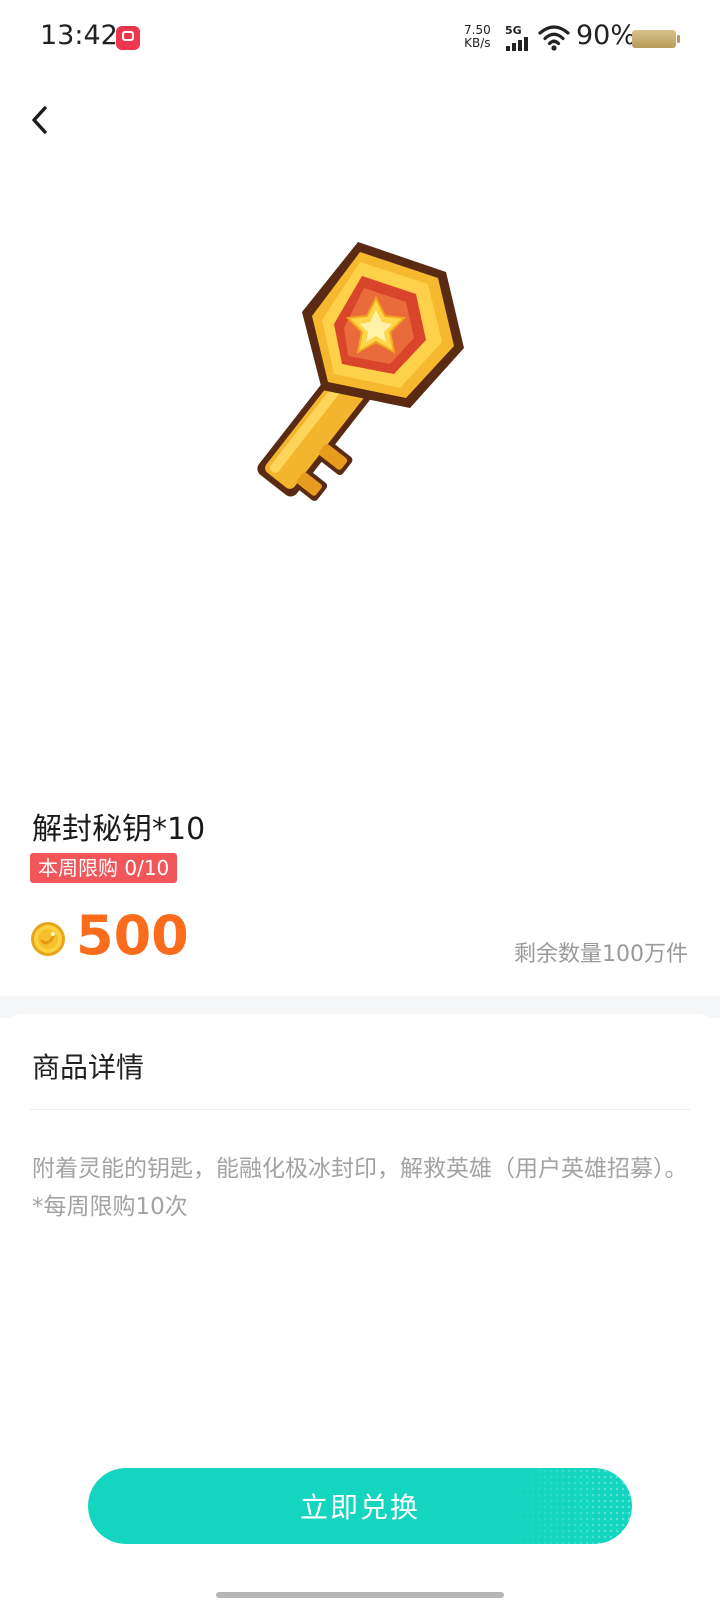  I want to click on redeem-button-label: 立即兑换, so click(359, 1507).